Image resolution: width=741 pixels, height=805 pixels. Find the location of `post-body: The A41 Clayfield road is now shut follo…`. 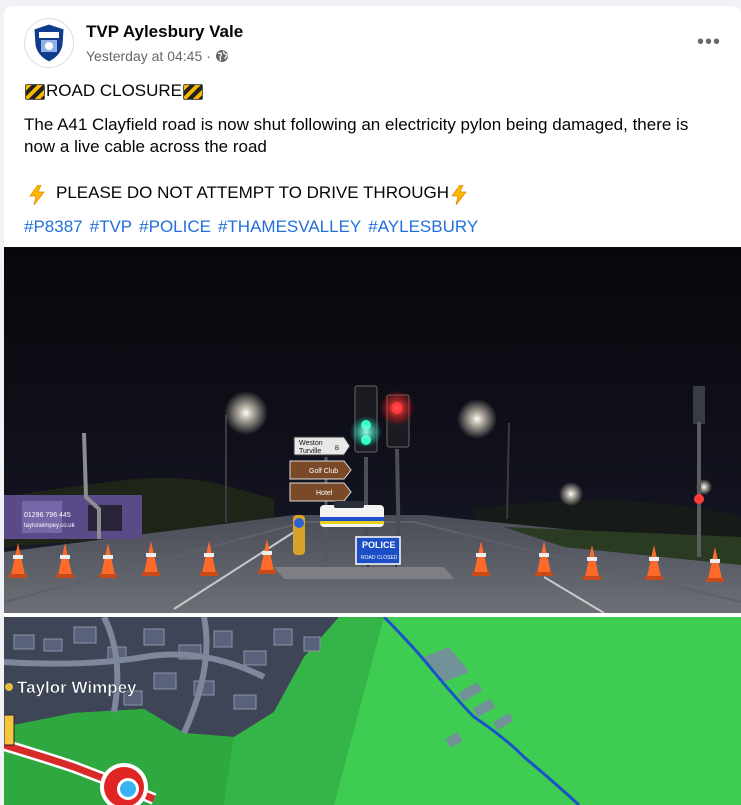

post-body: The A41 Clayfield road is now shut follo… is located at coordinates (356, 135).